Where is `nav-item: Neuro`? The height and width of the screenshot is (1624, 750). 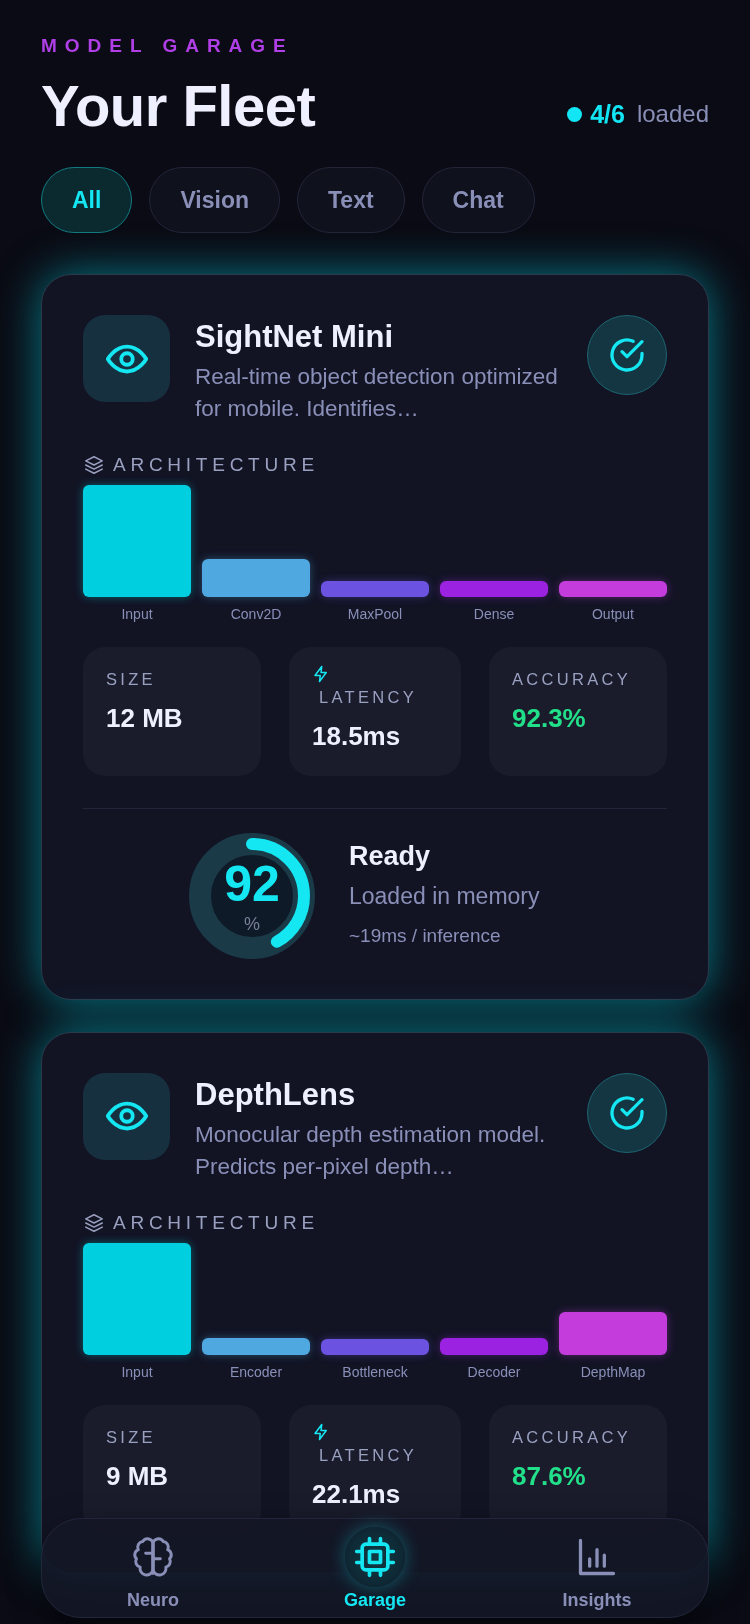 nav-item: Neuro is located at coordinates (153, 1568).